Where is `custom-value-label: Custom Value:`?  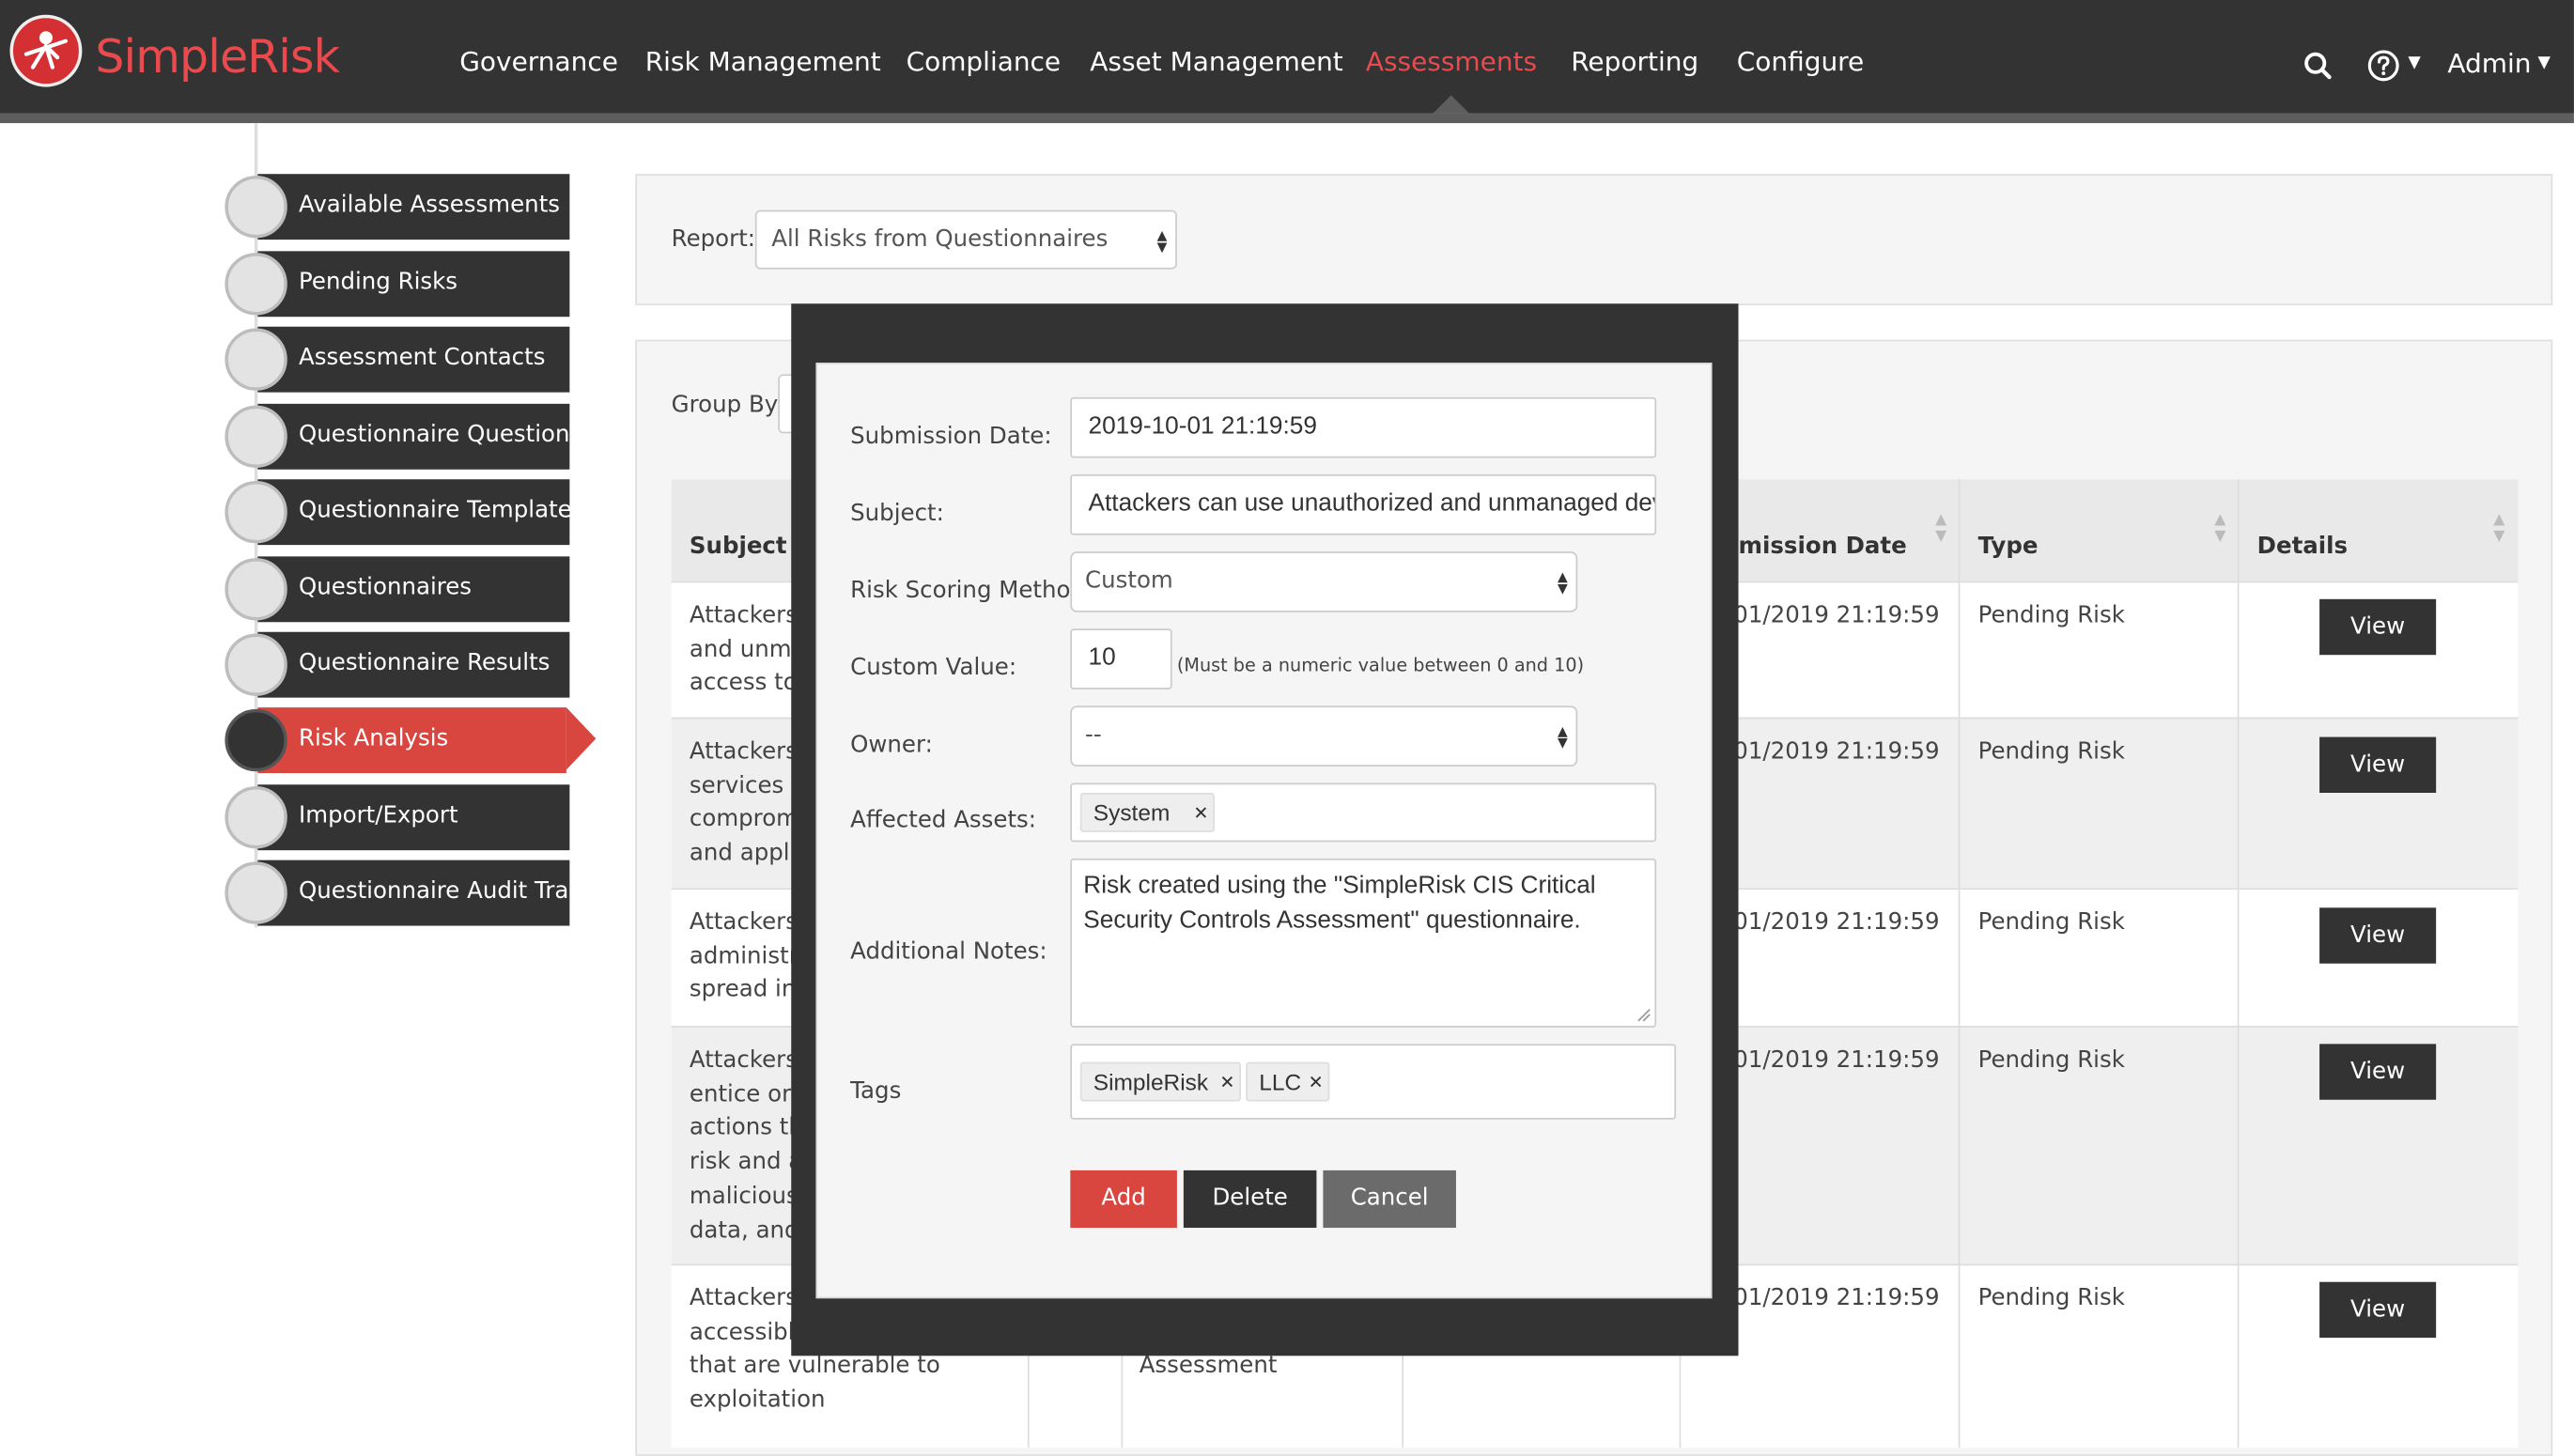 custom-value-label: Custom Value: is located at coordinates (933, 668).